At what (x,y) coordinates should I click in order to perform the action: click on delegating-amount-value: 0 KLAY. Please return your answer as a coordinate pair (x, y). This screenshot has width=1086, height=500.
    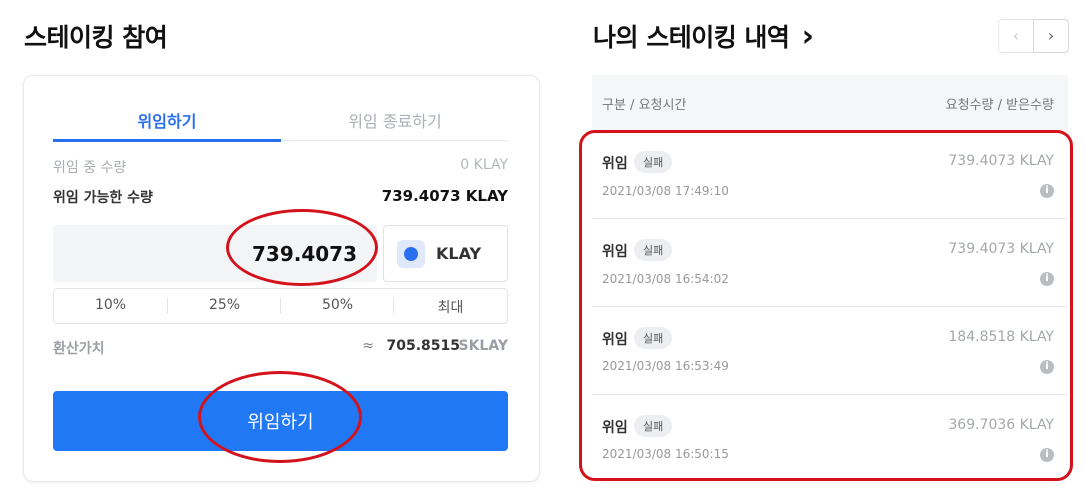
    Looking at the image, I should click on (484, 165).